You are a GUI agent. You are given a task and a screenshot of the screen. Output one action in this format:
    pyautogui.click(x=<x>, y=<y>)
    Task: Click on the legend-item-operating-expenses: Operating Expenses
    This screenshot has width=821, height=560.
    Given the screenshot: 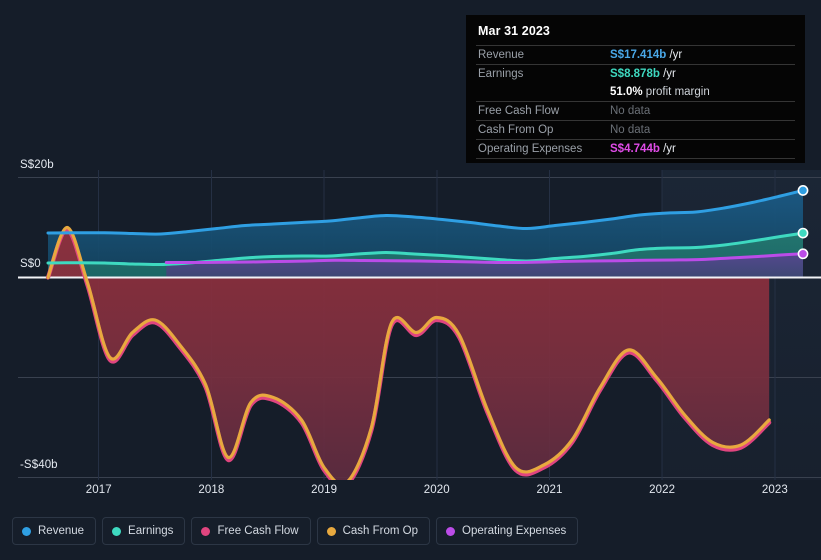 What is the action you would take?
    pyautogui.click(x=507, y=531)
    